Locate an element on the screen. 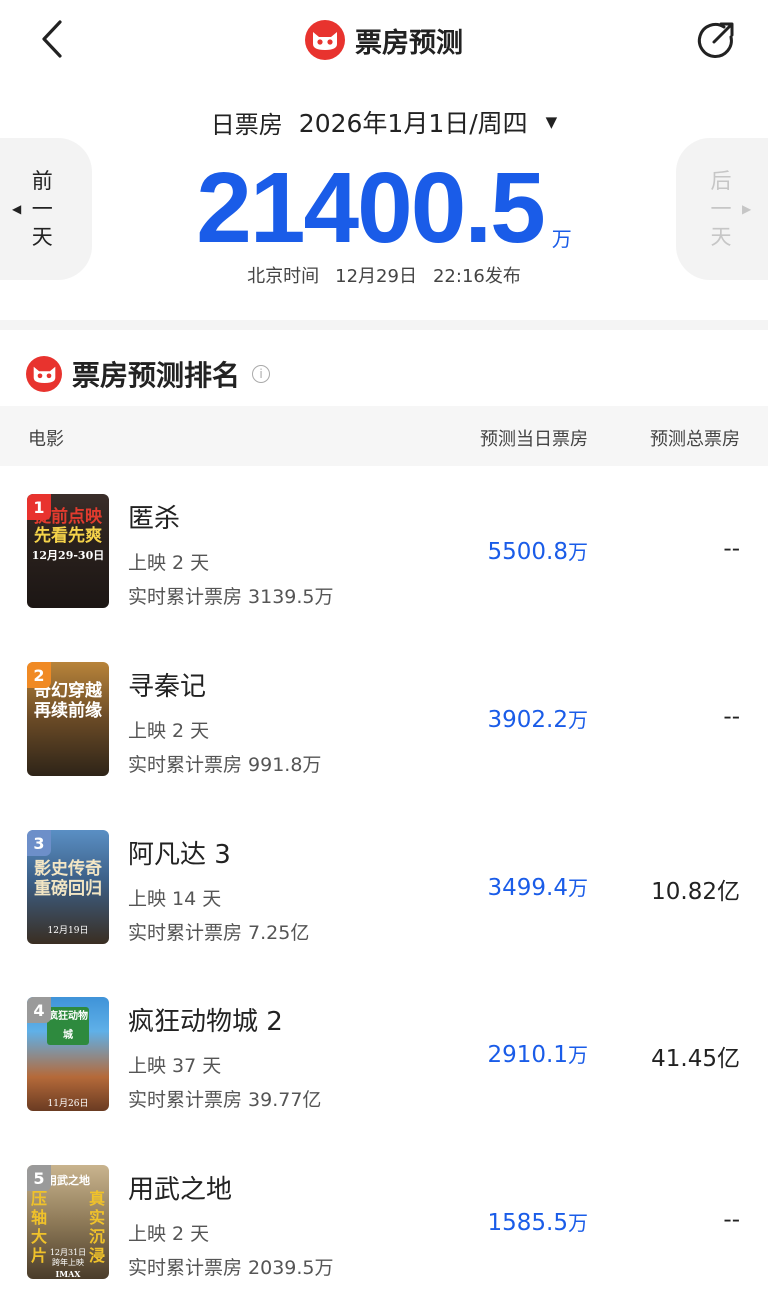 This screenshot has width=768, height=1298. top-bar: 票房预测 is located at coordinates (384, 42).